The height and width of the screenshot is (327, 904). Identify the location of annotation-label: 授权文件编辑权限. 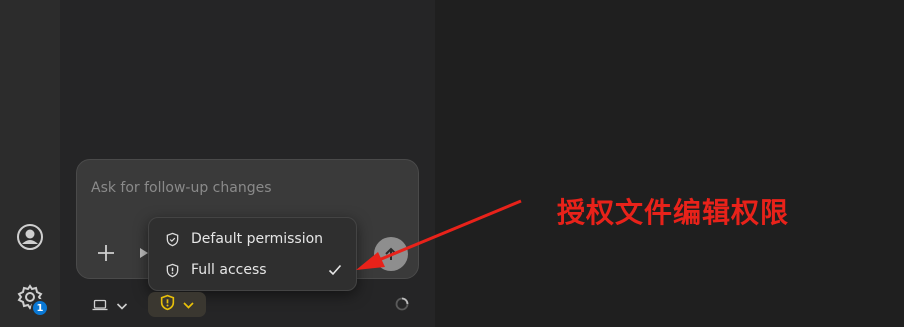
(673, 212).